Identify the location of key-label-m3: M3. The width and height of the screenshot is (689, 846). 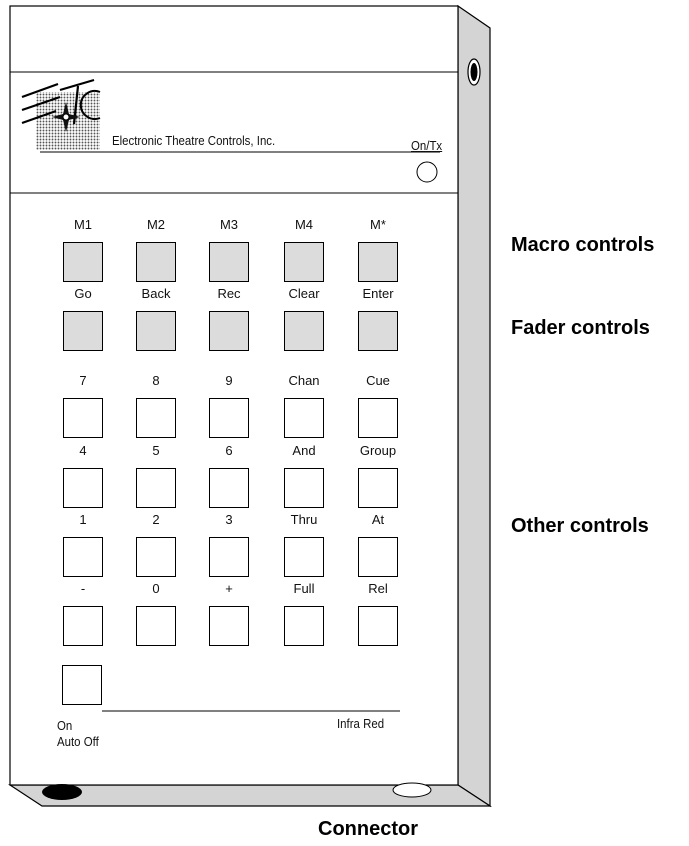
(229, 224).